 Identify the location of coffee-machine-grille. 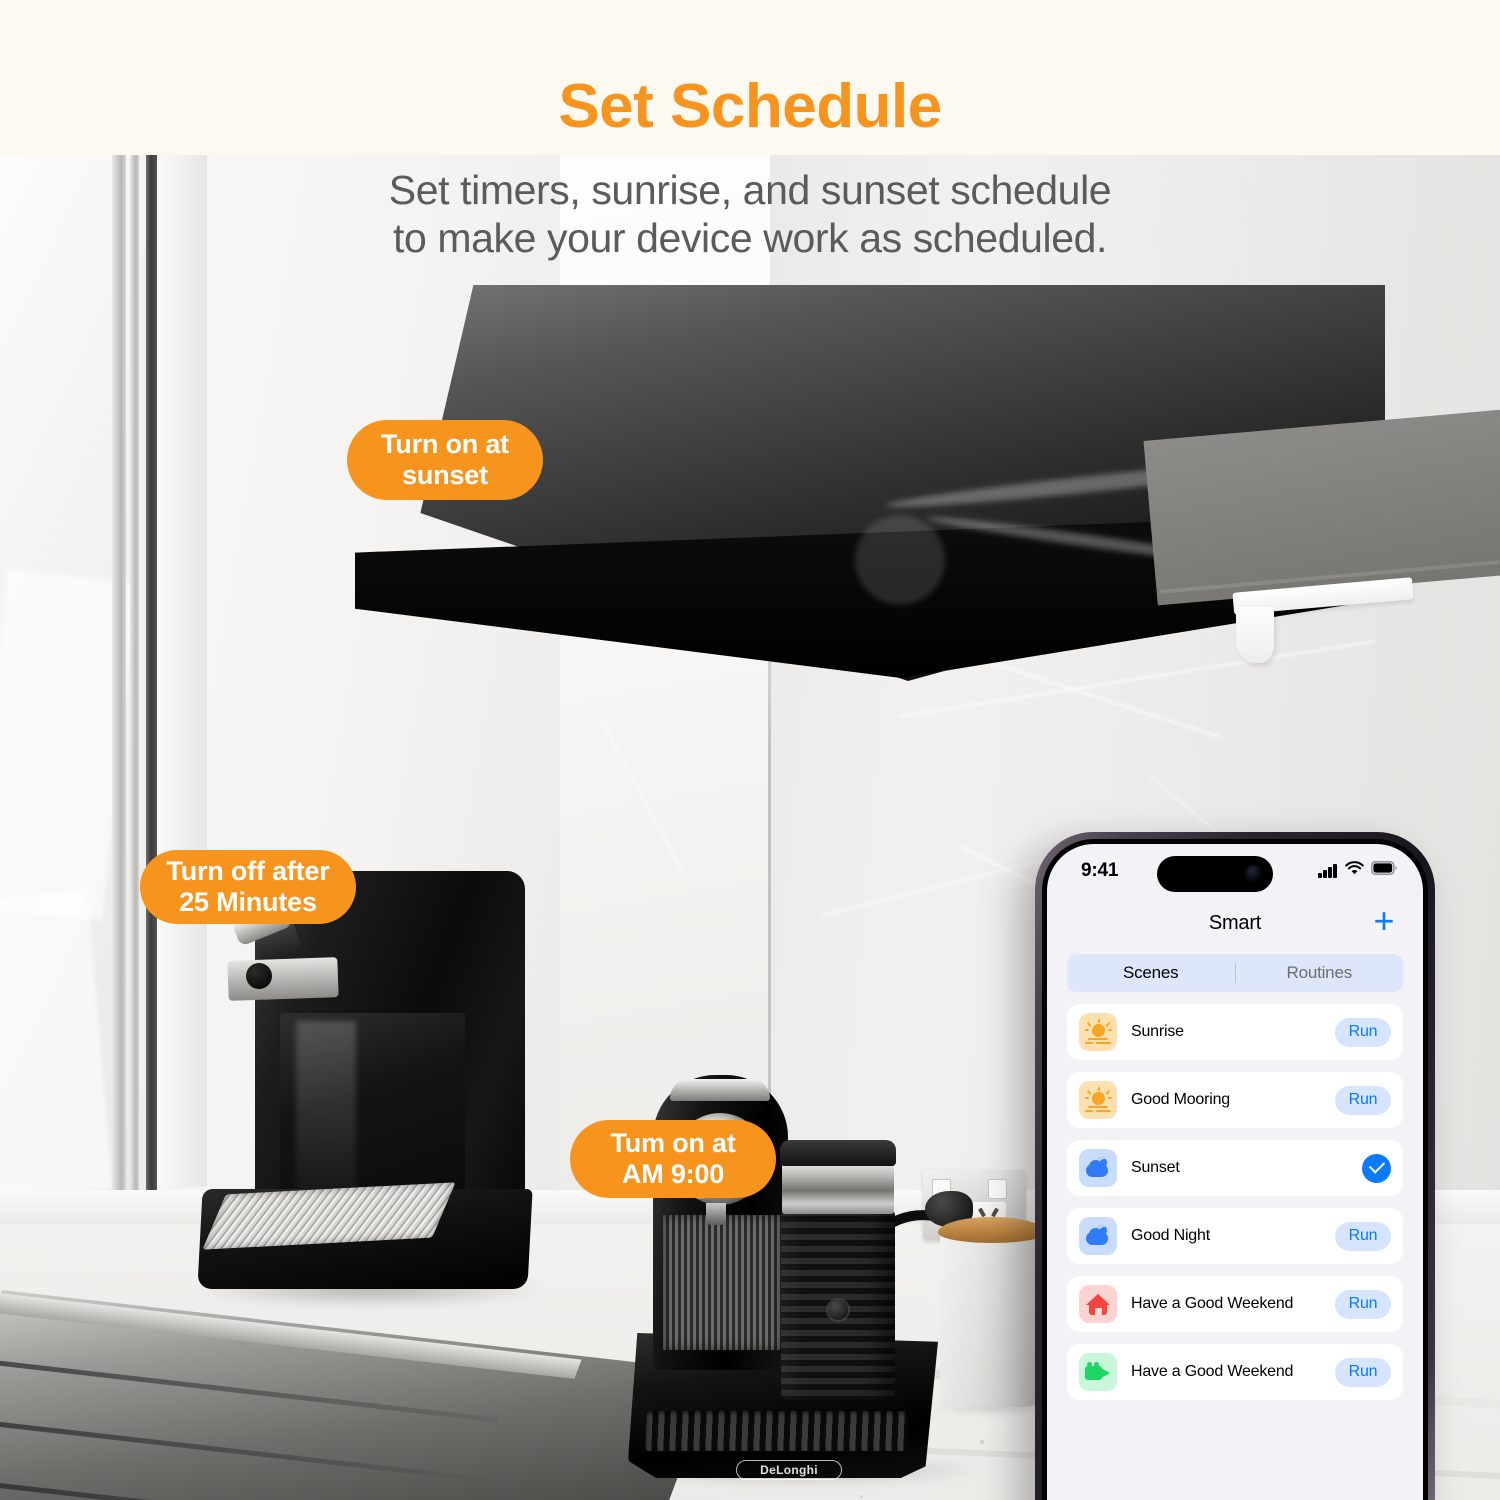
(722, 1282).